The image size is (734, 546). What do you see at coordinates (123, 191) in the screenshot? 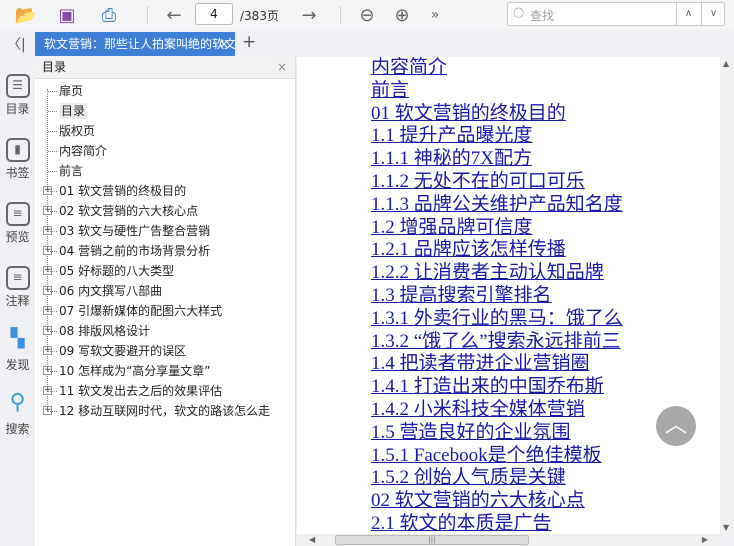
I see `toc-item-label: 01 软文营销的终极目的` at bounding box center [123, 191].